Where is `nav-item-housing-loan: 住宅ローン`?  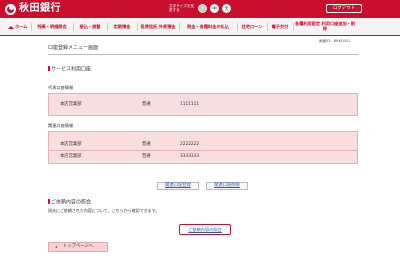 nav-item-housing-loan: 住宅ローン is located at coordinates (252, 27).